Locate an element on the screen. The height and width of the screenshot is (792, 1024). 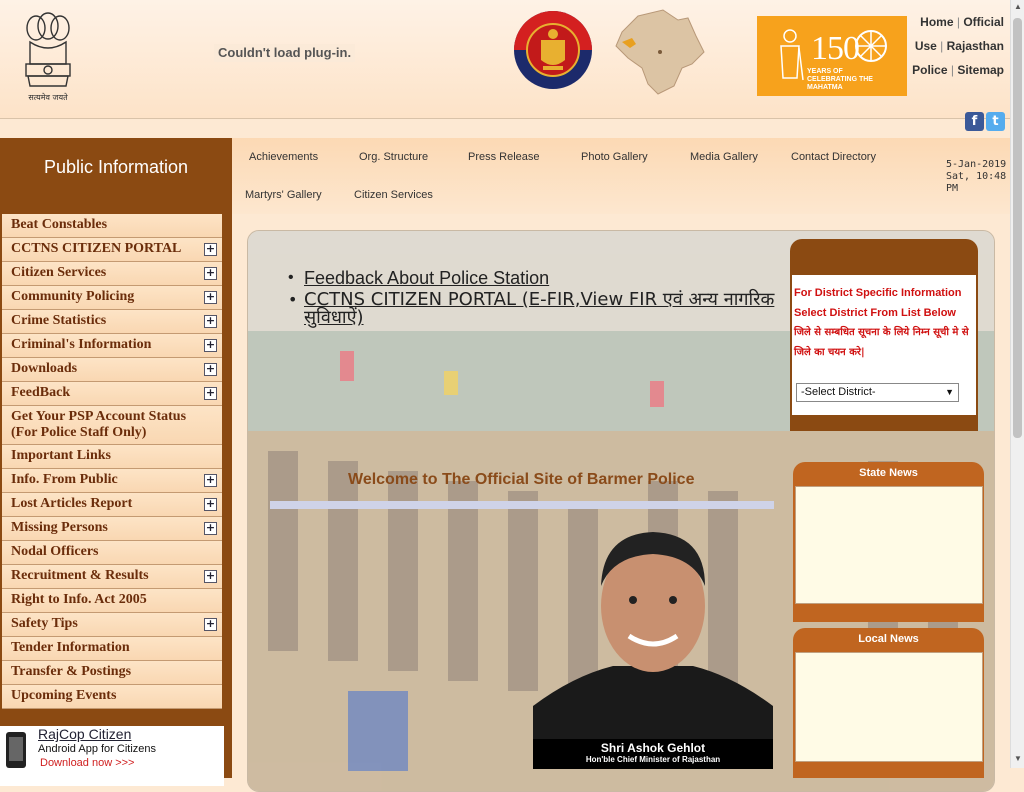
sidebar-item-label: Safety Tips is located at coordinates (44, 623).